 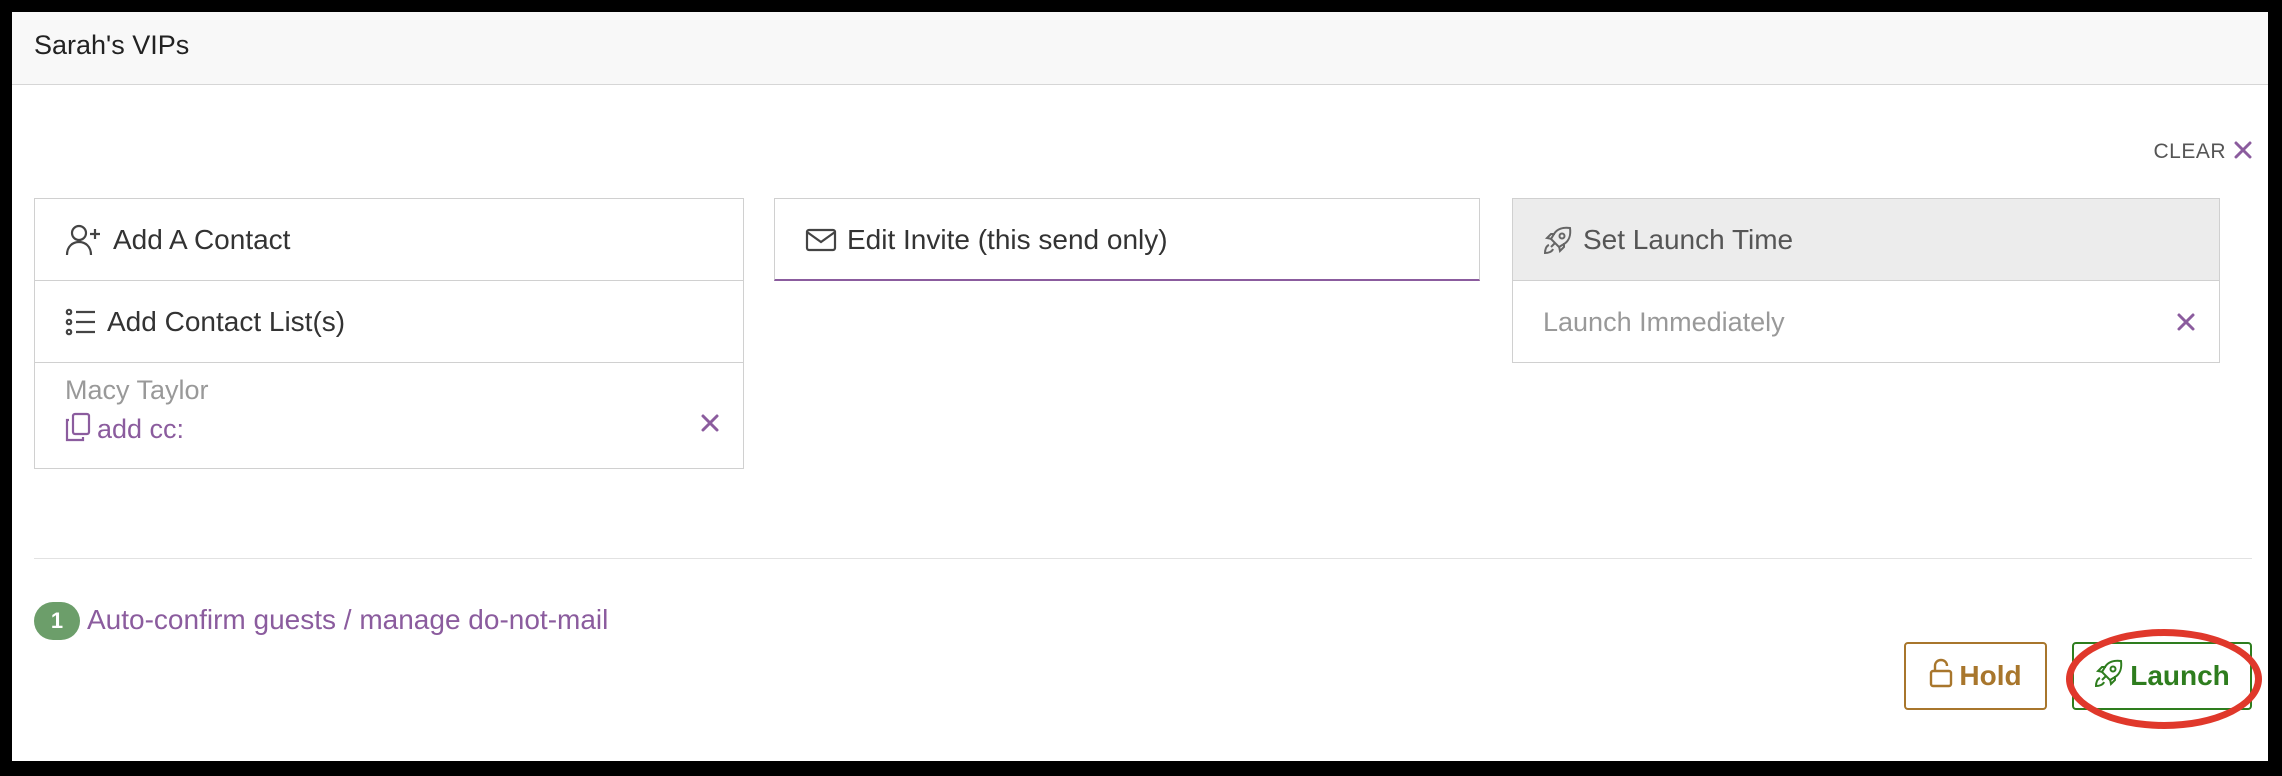 I want to click on list-icon, so click(x=81, y=322).